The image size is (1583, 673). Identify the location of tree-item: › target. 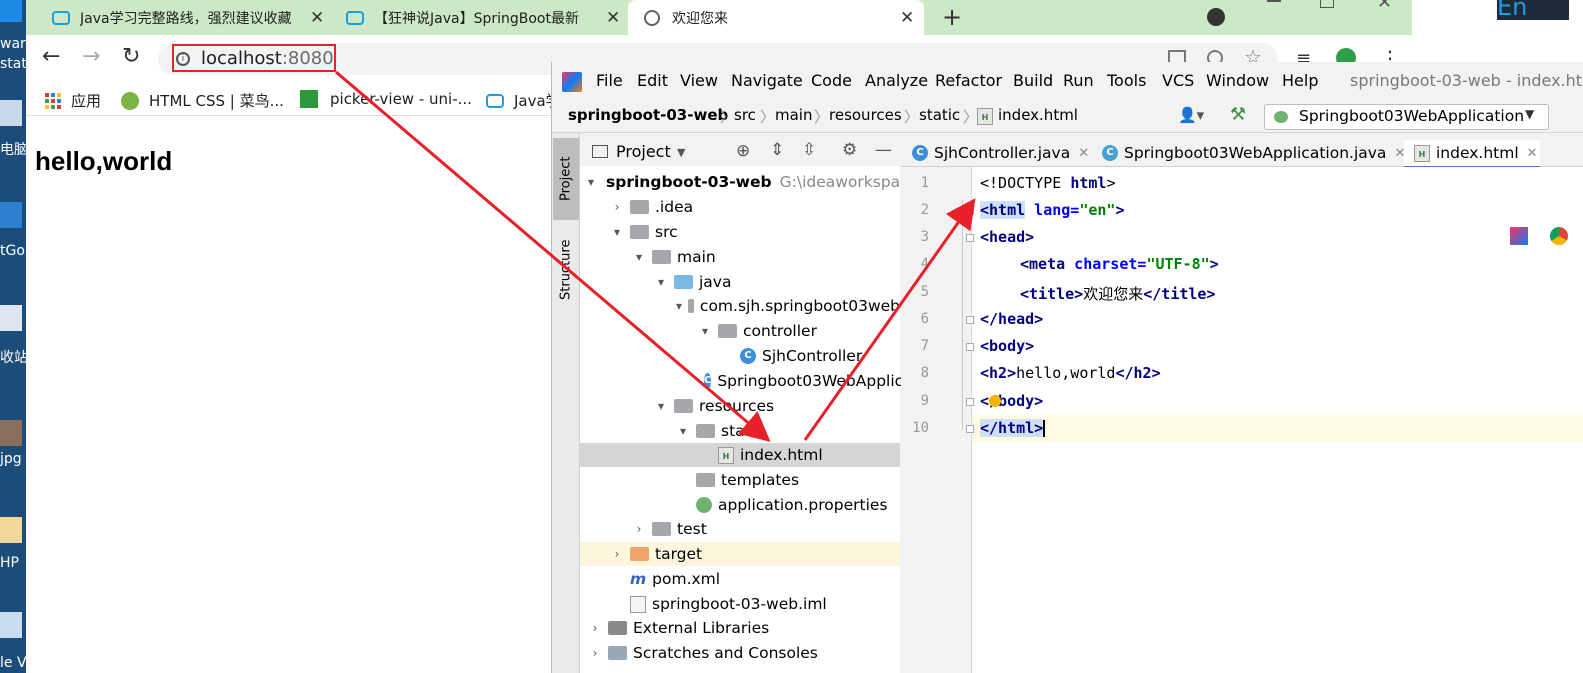
(740, 554).